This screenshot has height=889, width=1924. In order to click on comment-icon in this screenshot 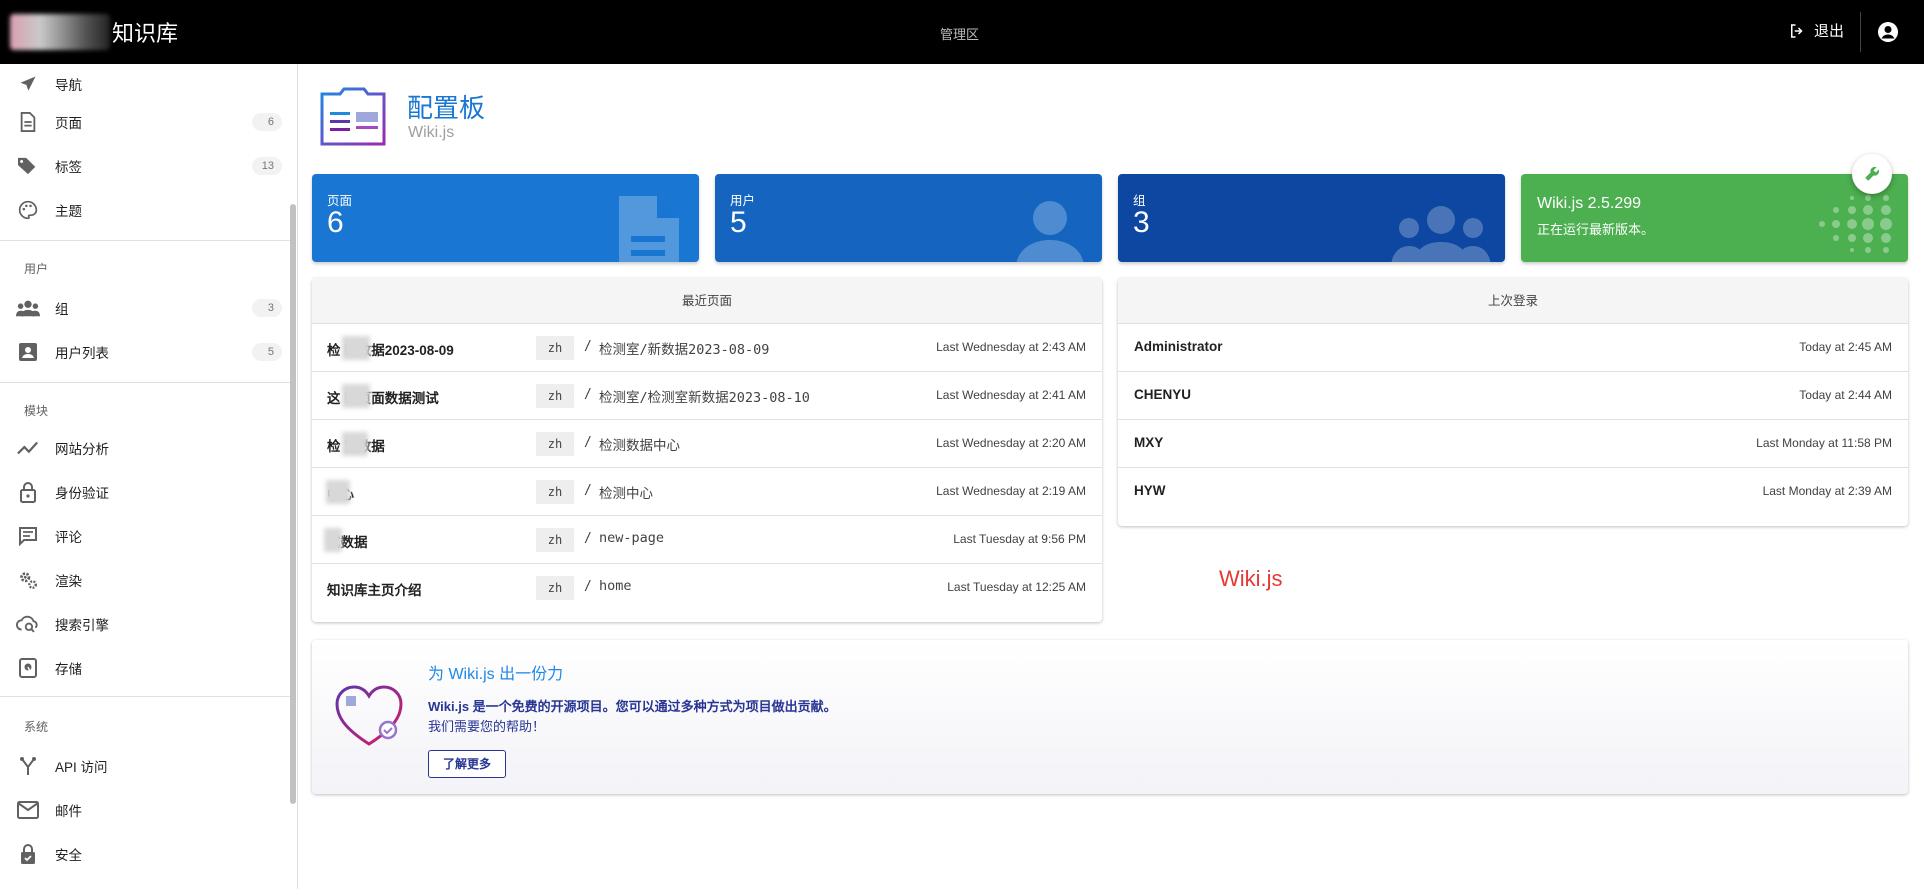, I will do `click(28, 536)`.